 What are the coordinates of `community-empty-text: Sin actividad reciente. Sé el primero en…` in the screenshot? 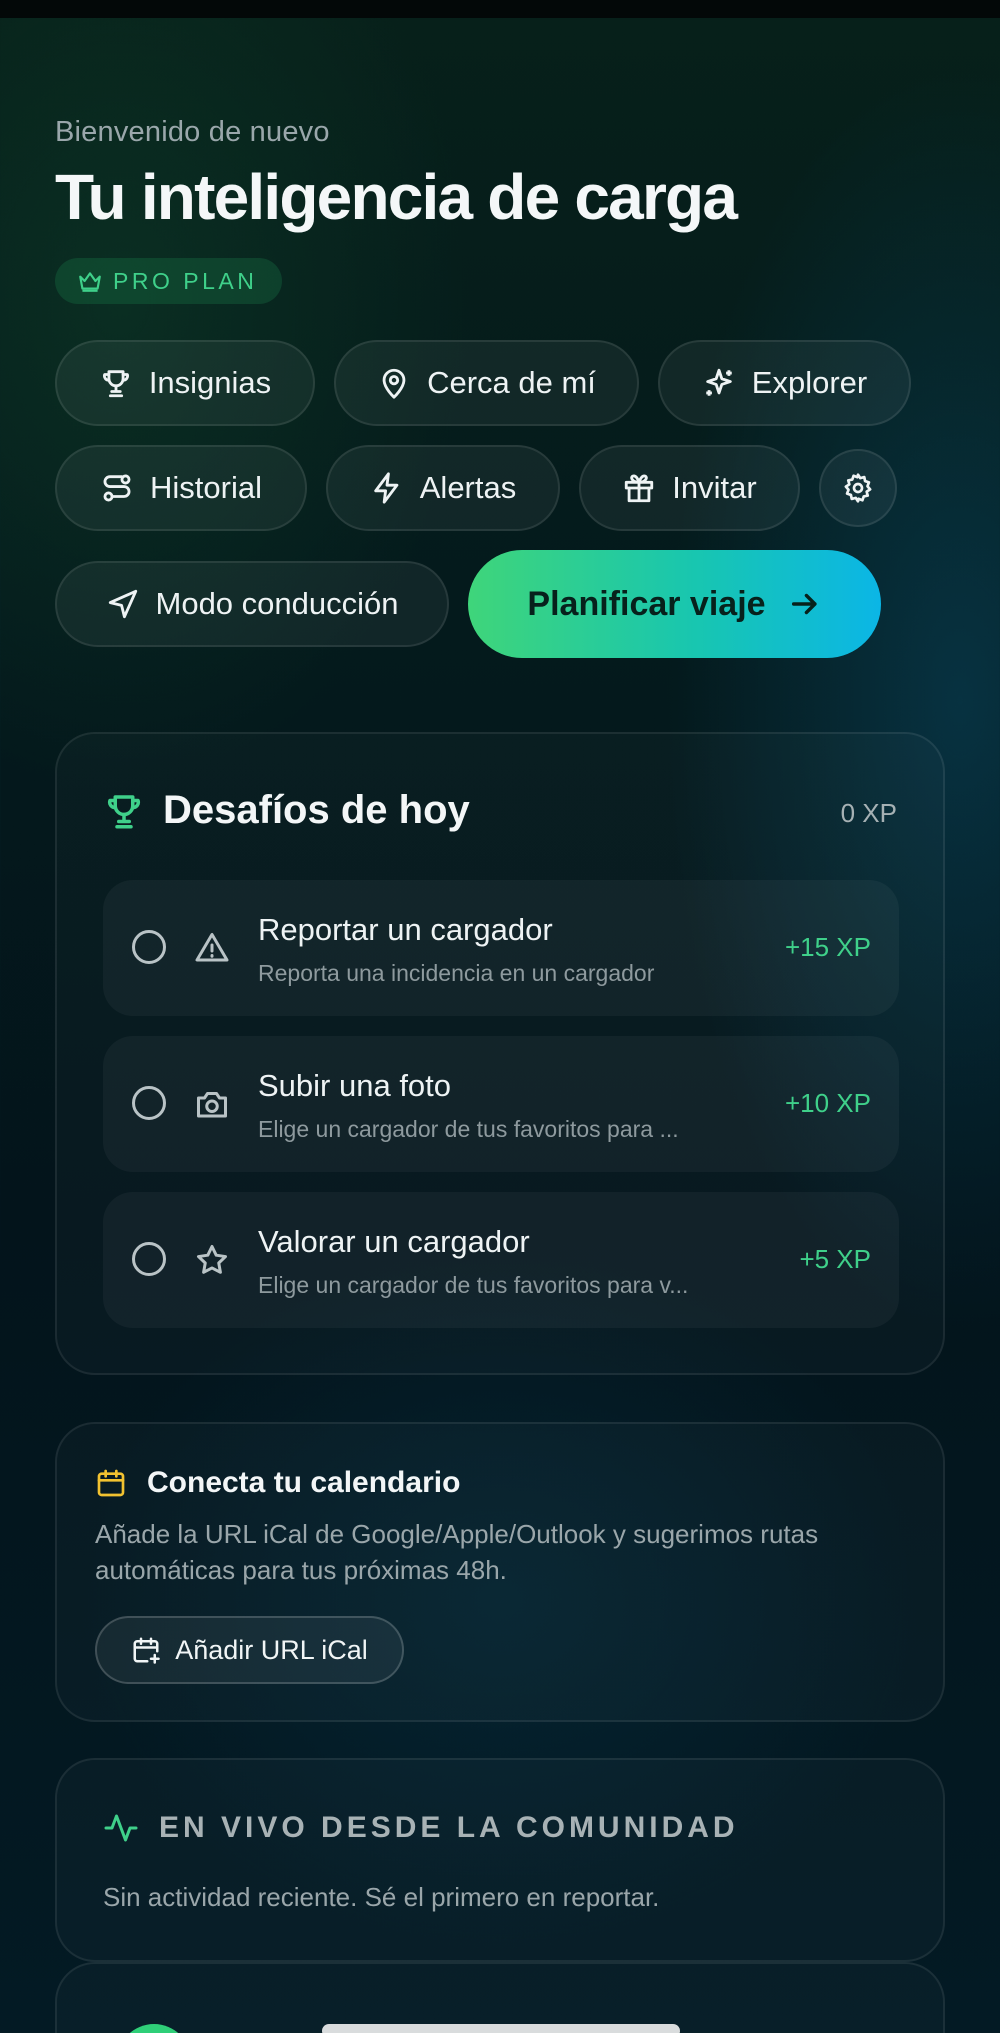 It's located at (381, 1897).